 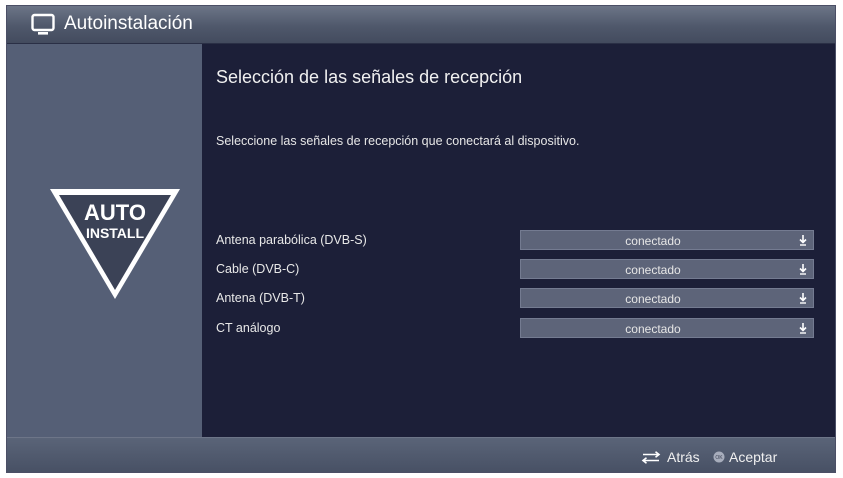 What do you see at coordinates (753, 457) in the screenshot?
I see `accept-button-label: Aceptar` at bounding box center [753, 457].